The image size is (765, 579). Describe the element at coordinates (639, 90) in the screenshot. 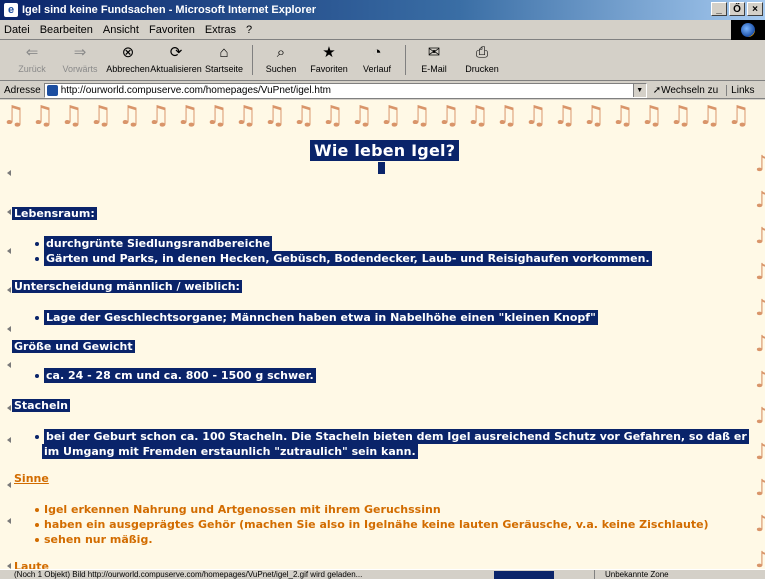

I see `address-dropdown-icon: ▼` at that location.